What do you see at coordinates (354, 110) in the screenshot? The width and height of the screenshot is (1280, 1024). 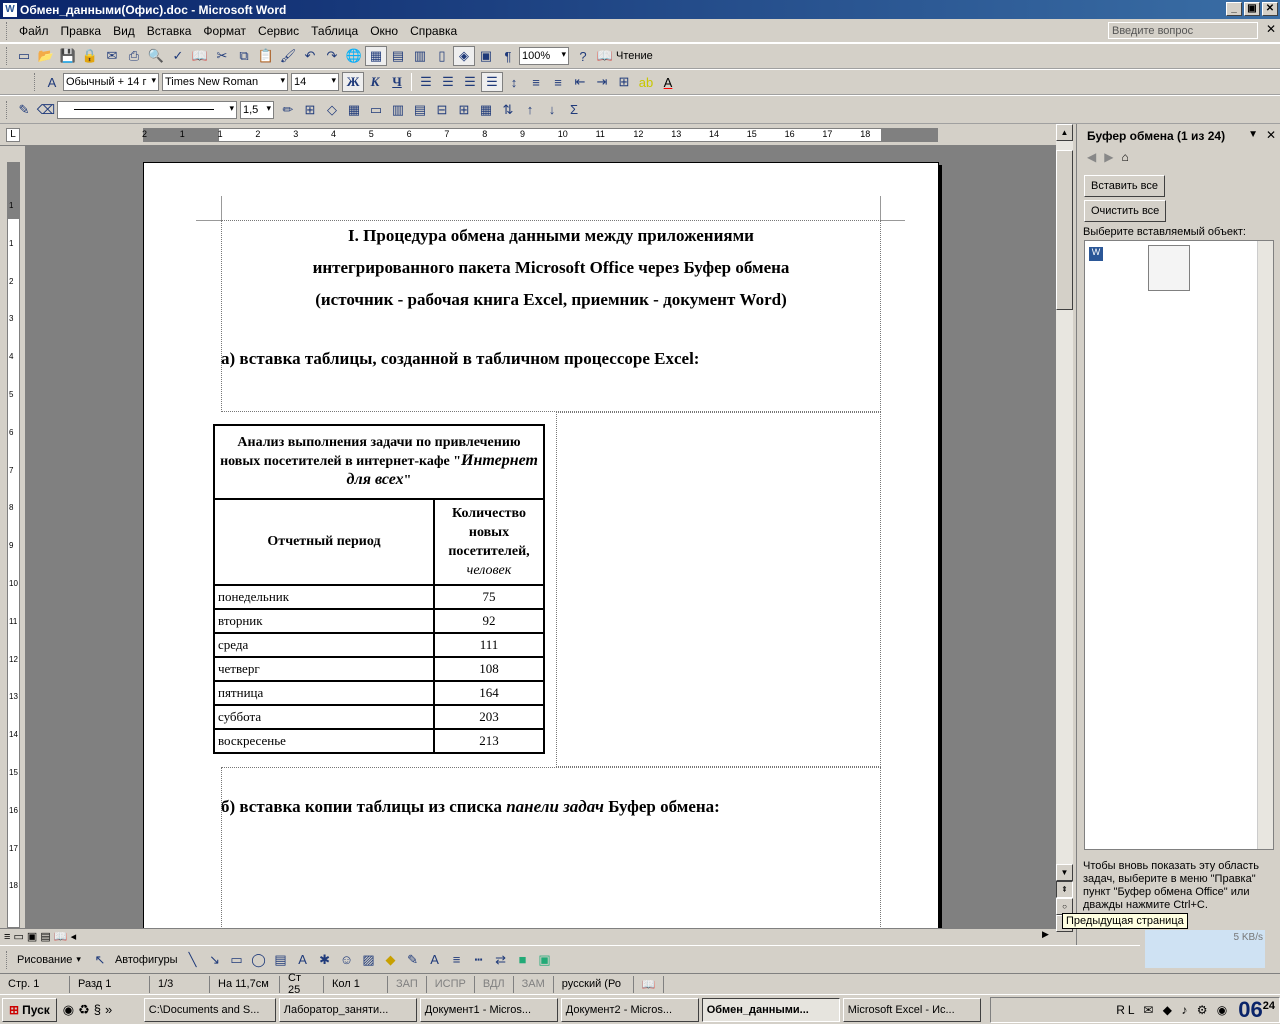 I see `insert-table-menu-icon: ▦` at bounding box center [354, 110].